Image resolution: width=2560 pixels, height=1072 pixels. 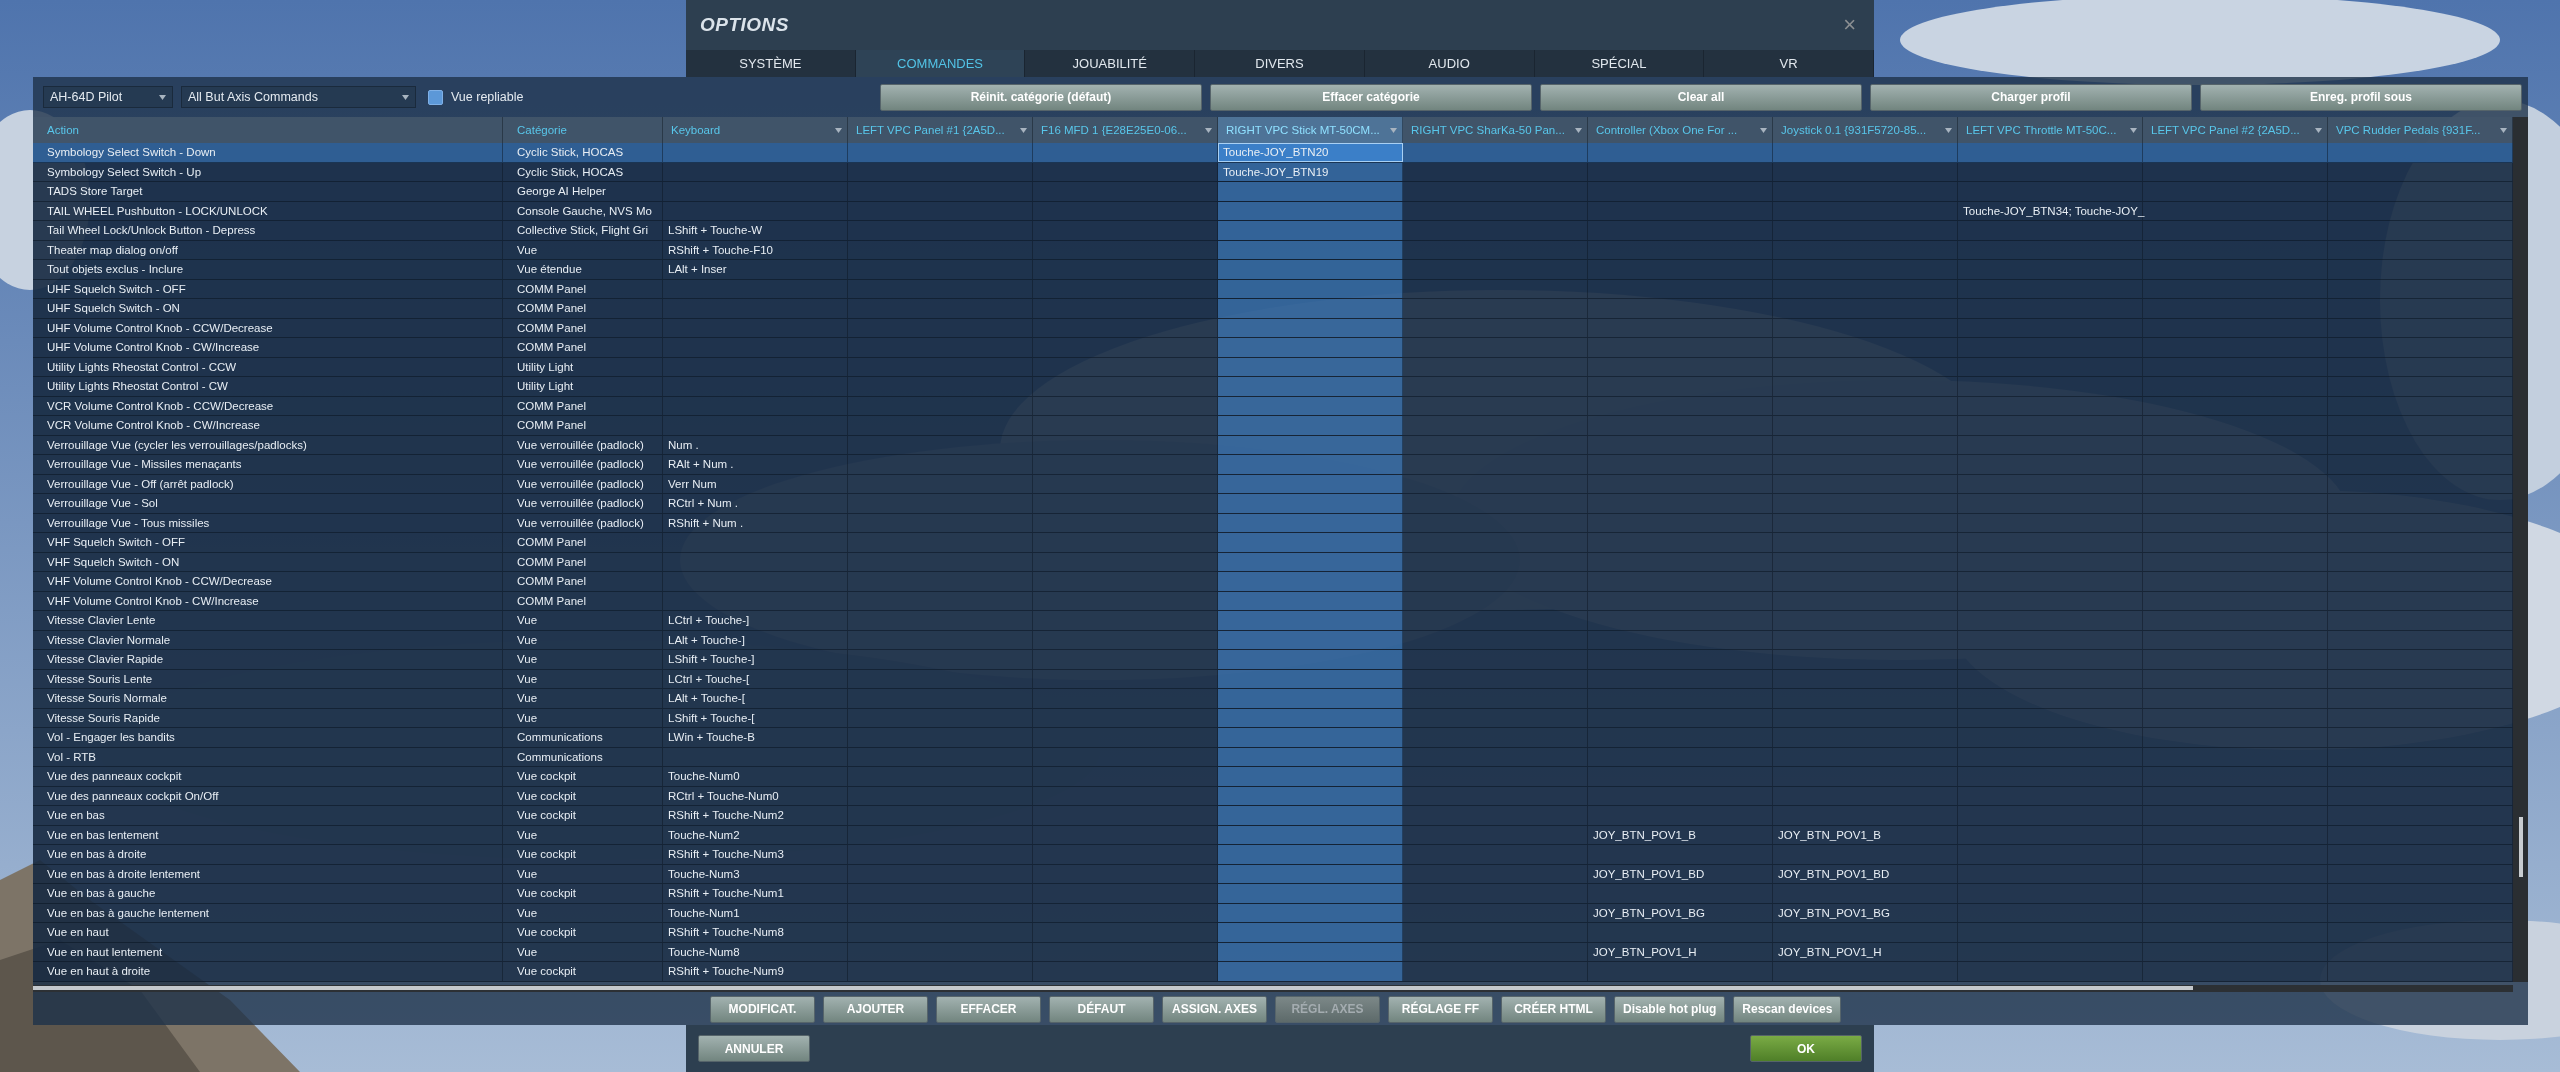 What do you see at coordinates (268, 191) in the screenshot?
I see `table-cell: TADS Store Target` at bounding box center [268, 191].